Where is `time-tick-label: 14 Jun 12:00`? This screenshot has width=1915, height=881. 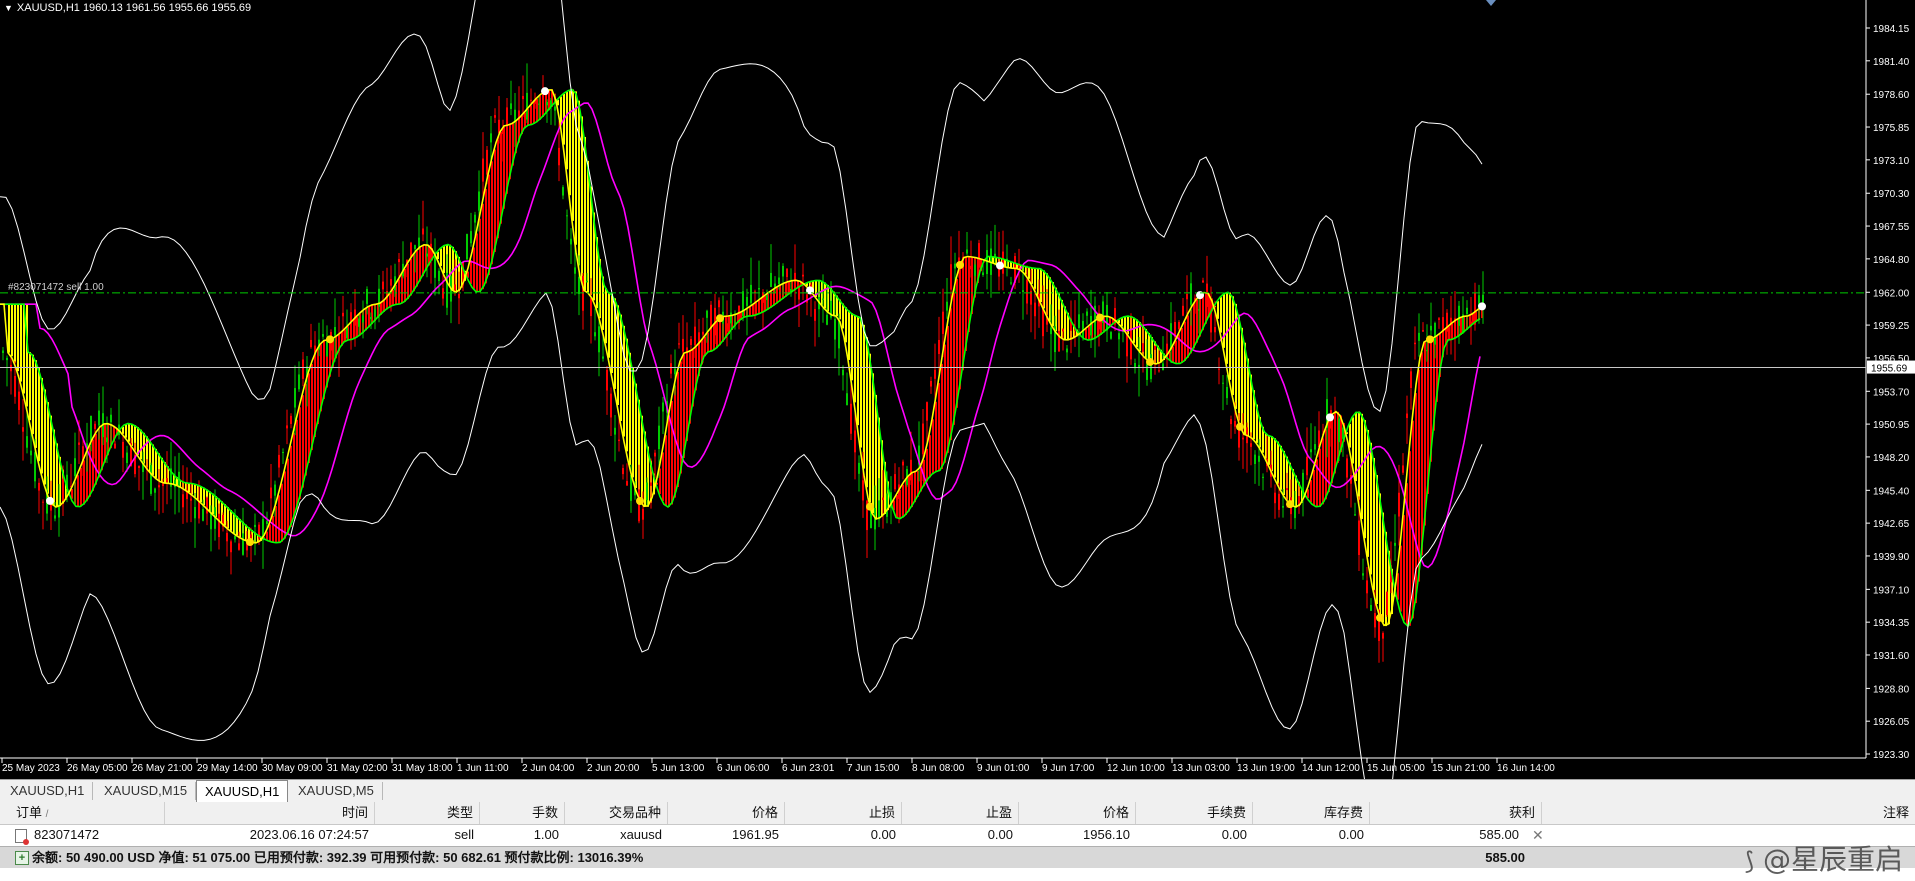
time-tick-label: 14 Jun 12:00 is located at coordinates (1331, 768).